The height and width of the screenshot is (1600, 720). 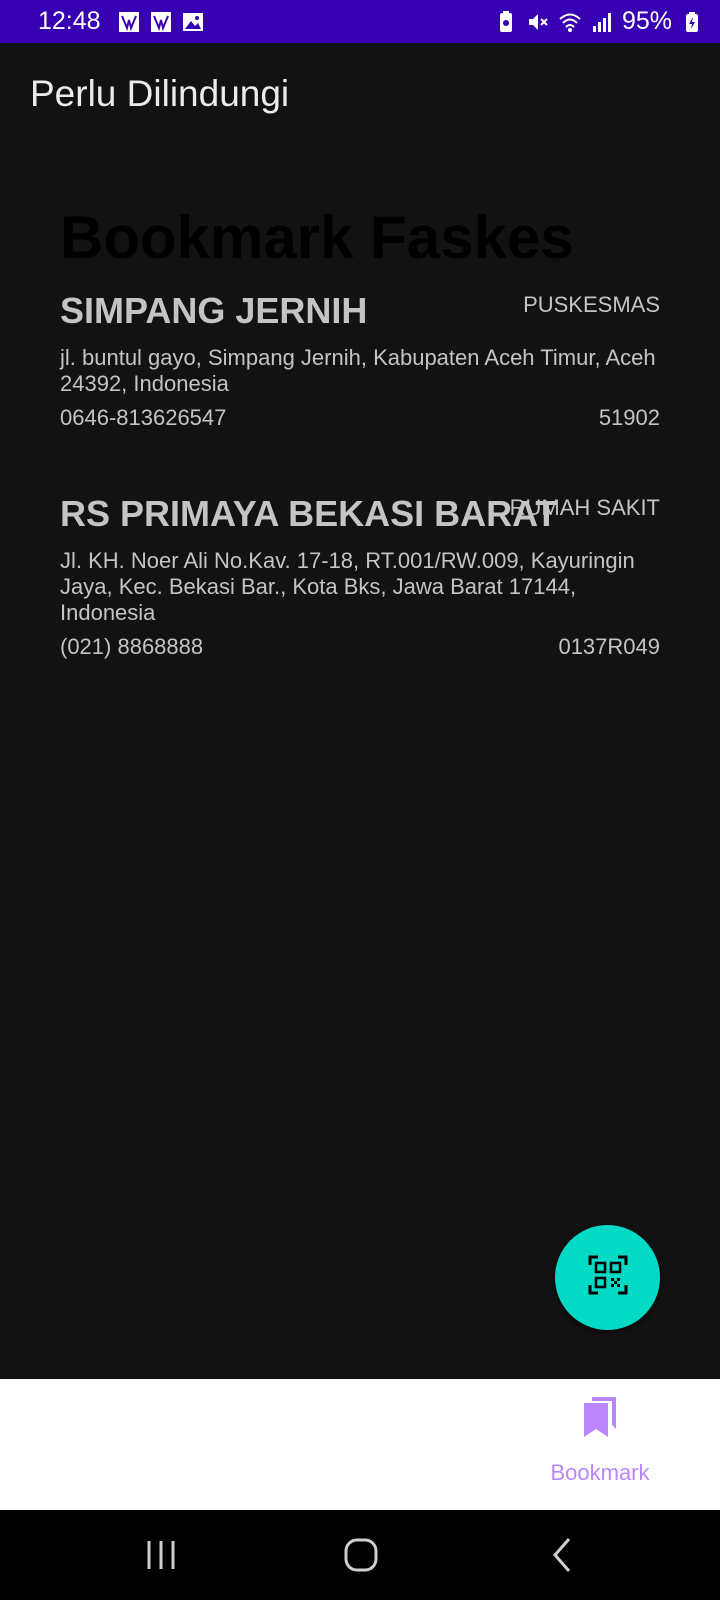 What do you see at coordinates (214, 310) in the screenshot?
I see `facility-name: SIMPANG JERNIH` at bounding box center [214, 310].